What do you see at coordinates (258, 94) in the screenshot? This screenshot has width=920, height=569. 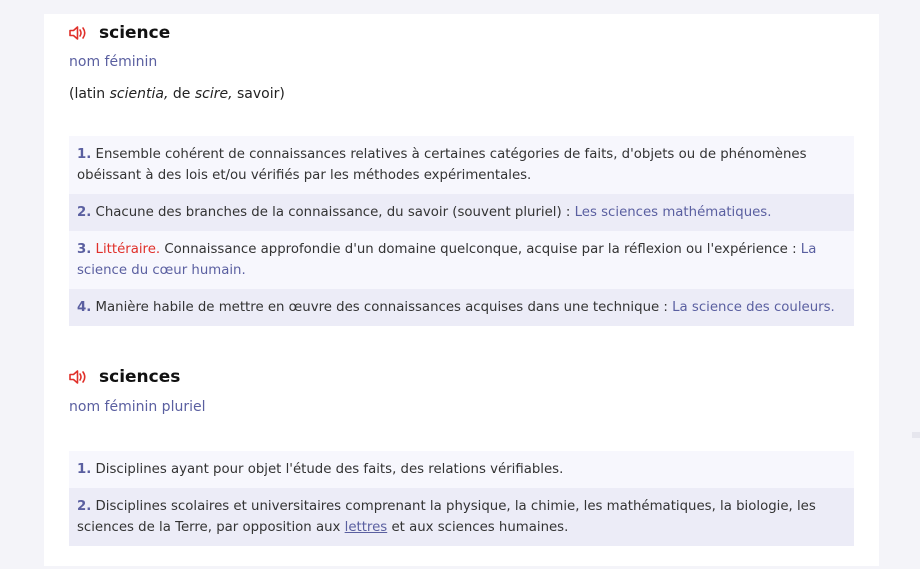 I see `etymology-suffix: savoir)` at bounding box center [258, 94].